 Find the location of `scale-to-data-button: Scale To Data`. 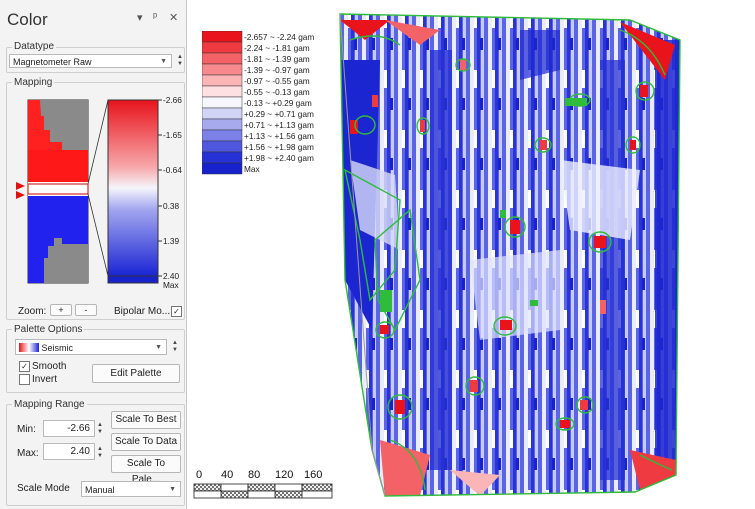

scale-to-data-button: Scale To Data is located at coordinates (146, 442).